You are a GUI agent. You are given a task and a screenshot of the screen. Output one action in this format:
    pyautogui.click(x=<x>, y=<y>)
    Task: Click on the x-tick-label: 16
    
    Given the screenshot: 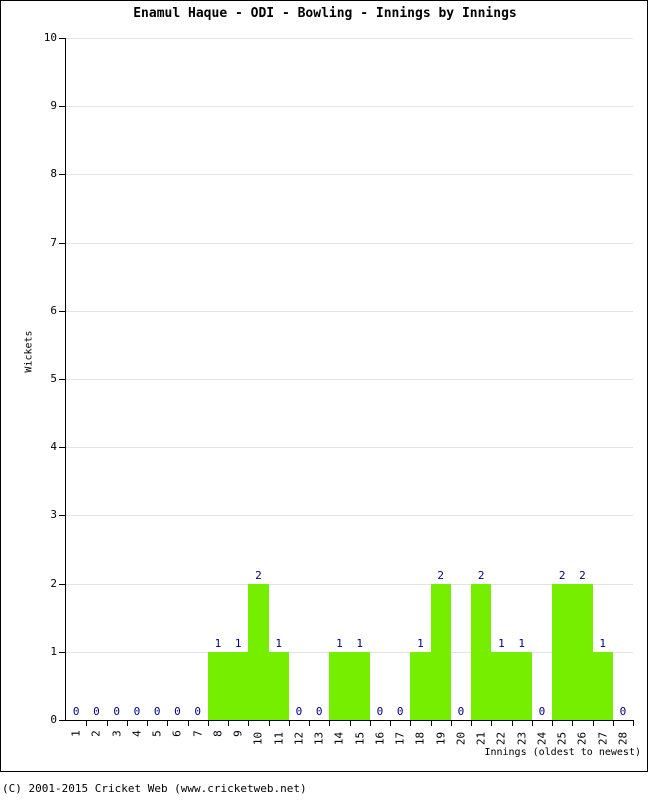 What is the action you would take?
    pyautogui.click(x=380, y=738)
    